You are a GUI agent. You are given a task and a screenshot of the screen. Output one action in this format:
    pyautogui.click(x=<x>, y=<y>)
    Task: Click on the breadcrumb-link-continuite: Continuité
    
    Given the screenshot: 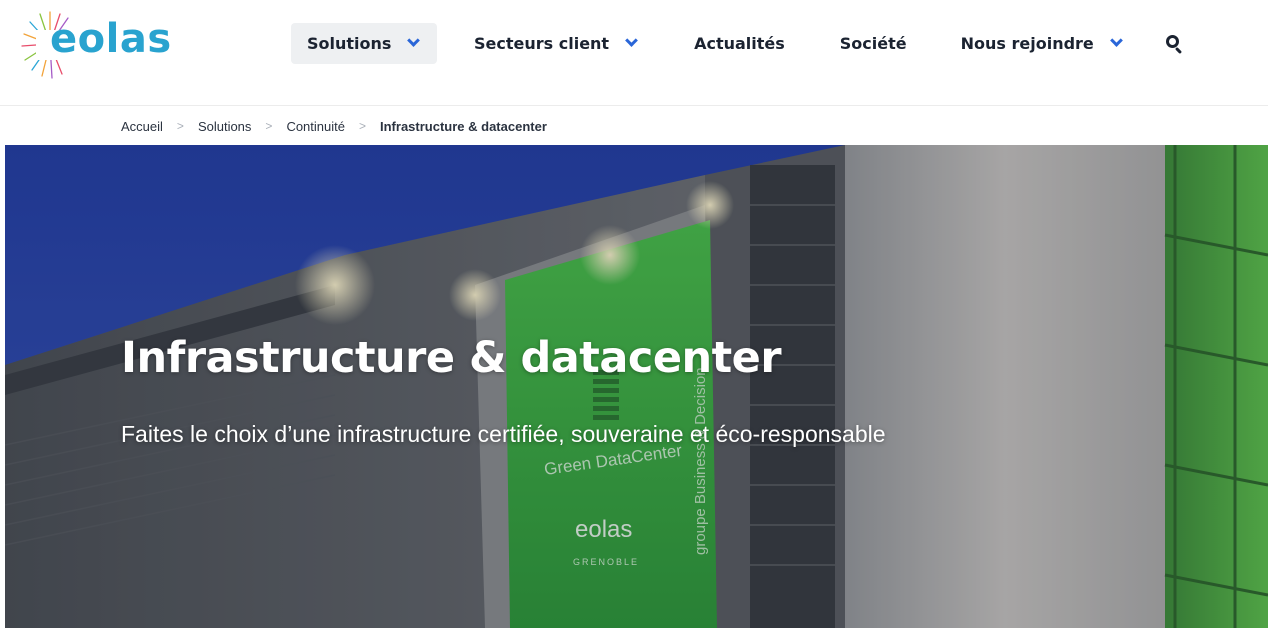 What is the action you would take?
    pyautogui.click(x=315, y=126)
    